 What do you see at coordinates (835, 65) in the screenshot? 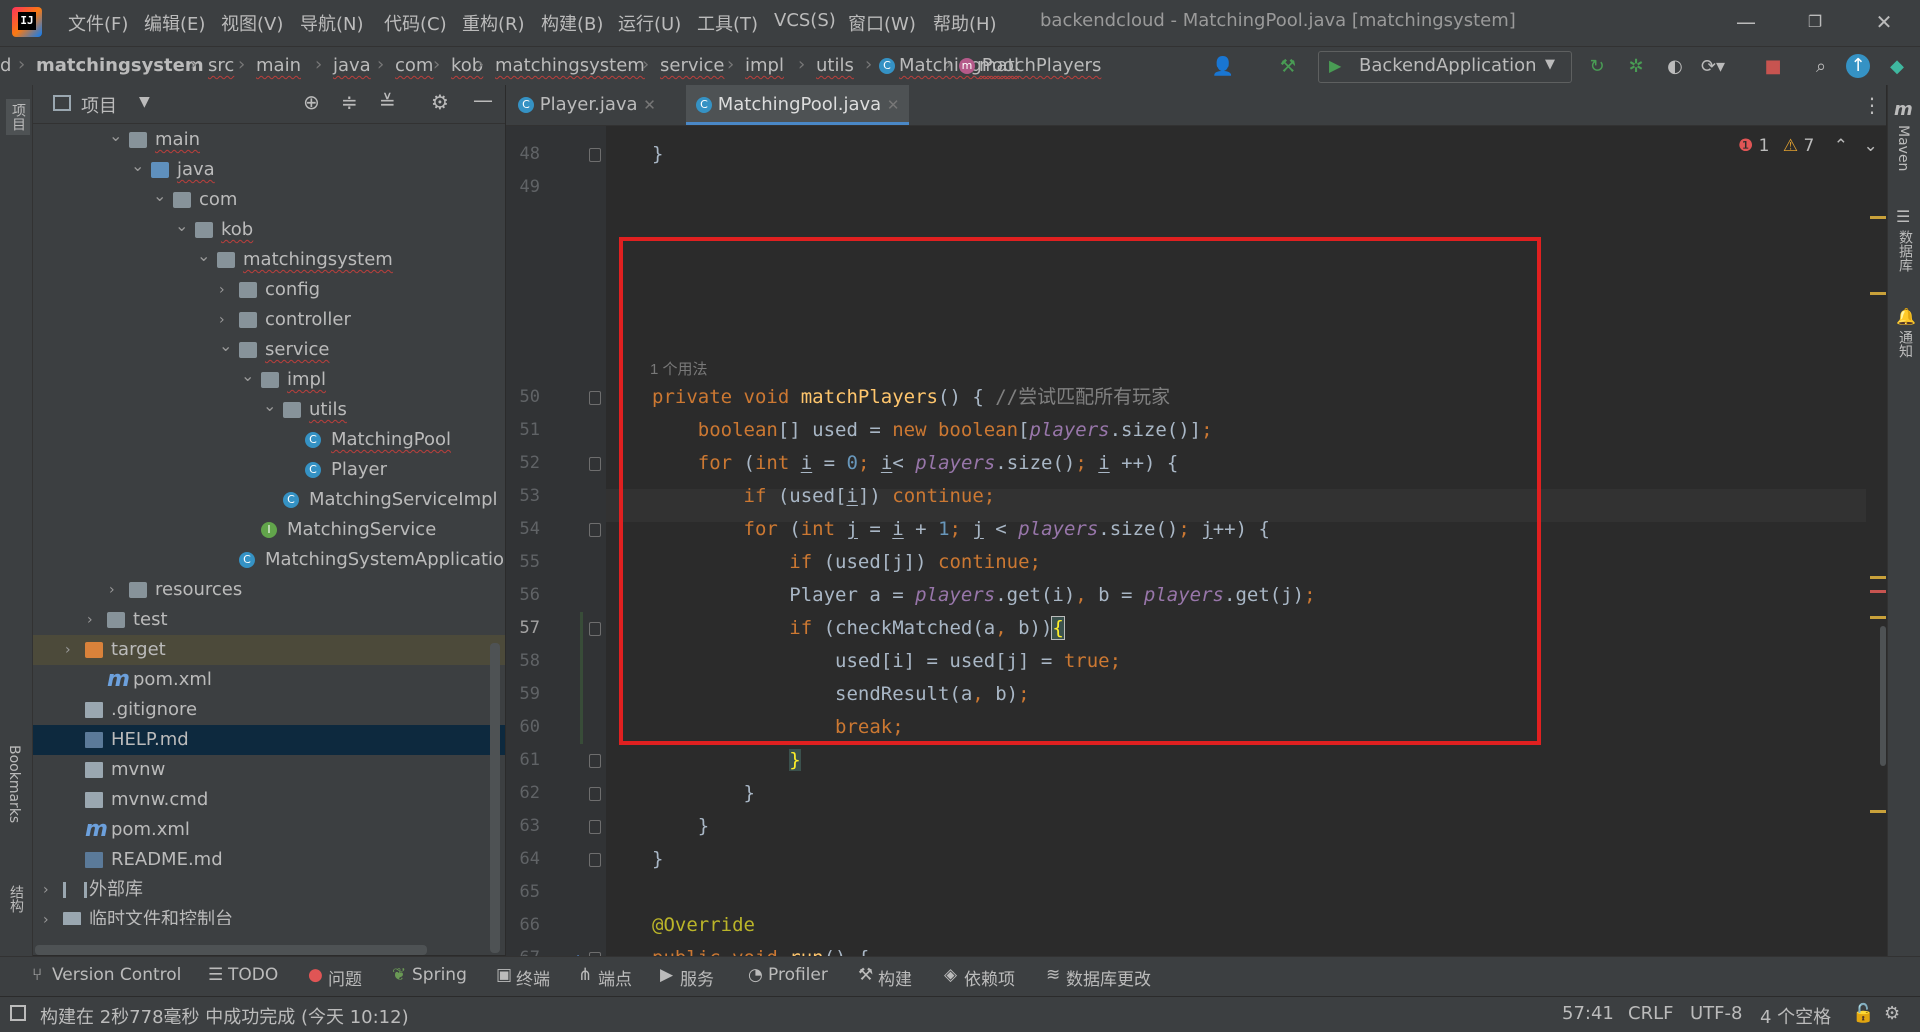
I see `breadcrumb-item: utils` at bounding box center [835, 65].